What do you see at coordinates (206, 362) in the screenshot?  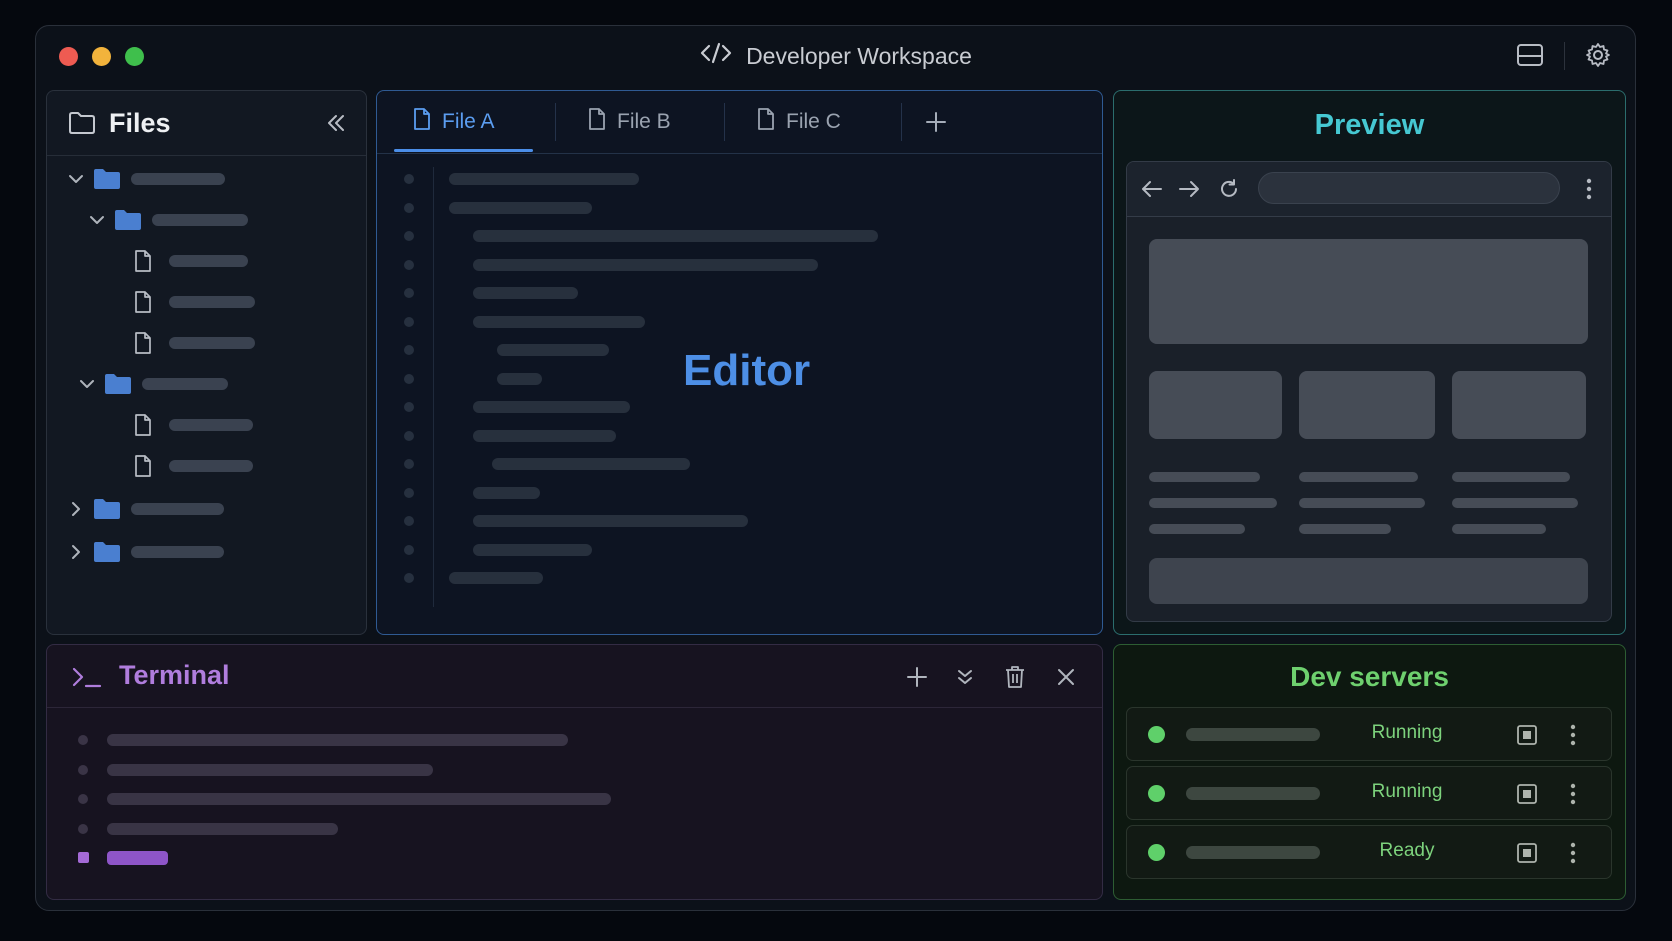 I see `files-panel: Files` at bounding box center [206, 362].